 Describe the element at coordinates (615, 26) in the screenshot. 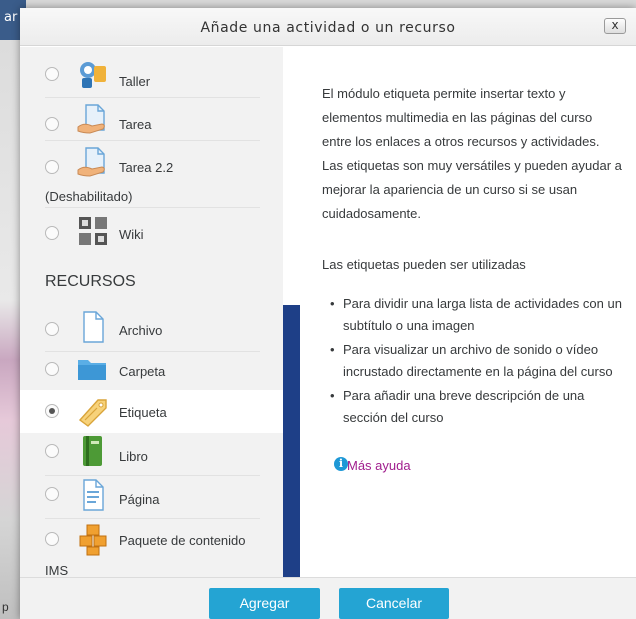

I see `close-button: x` at that location.